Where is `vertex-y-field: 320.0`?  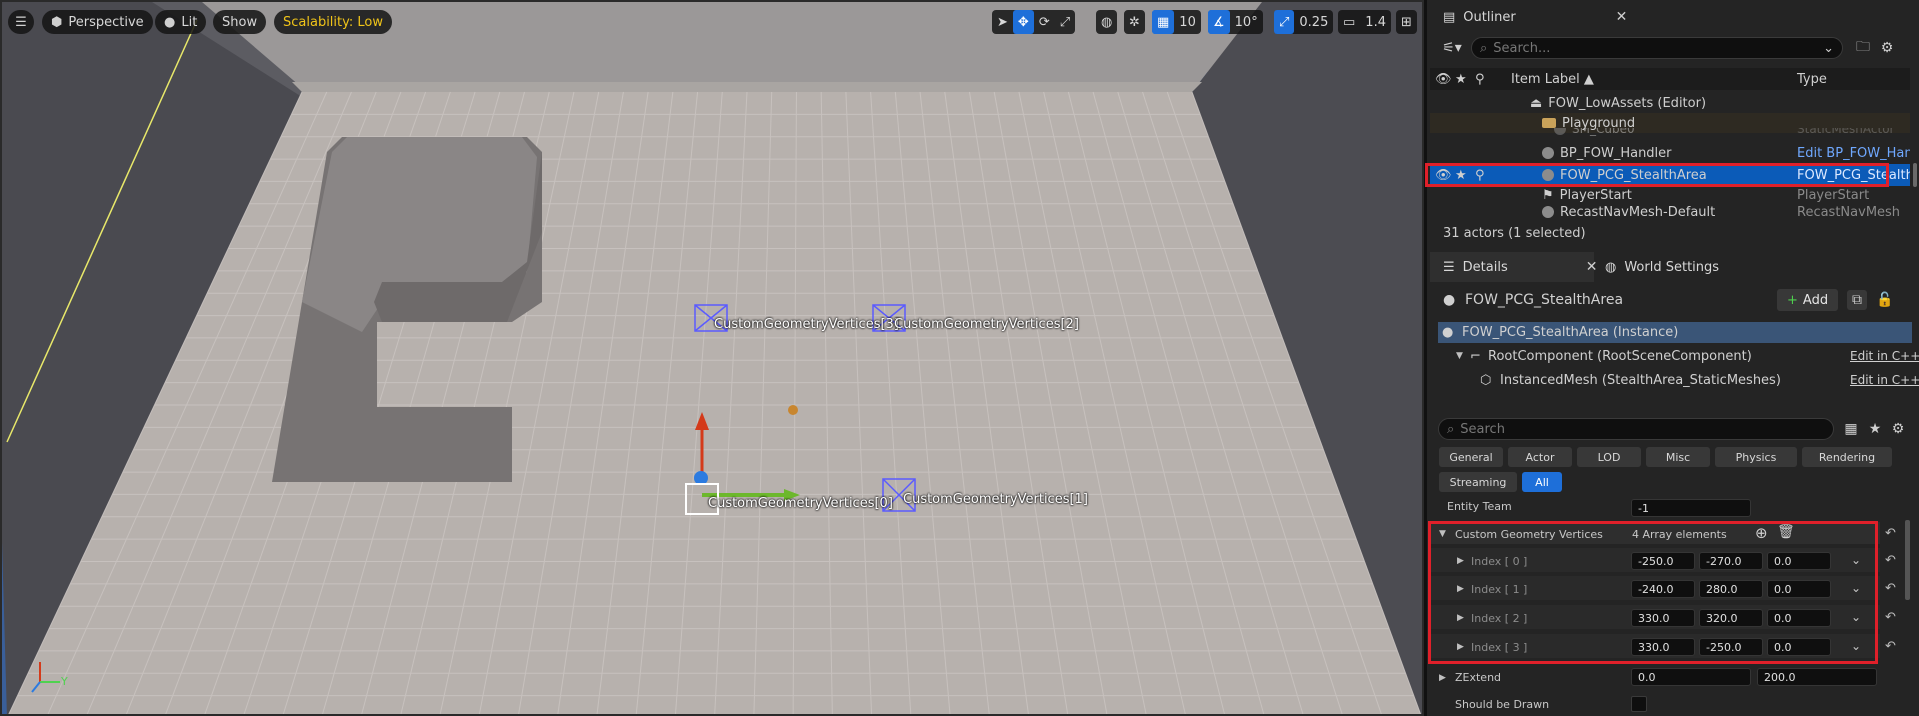 vertex-y-field: 320.0 is located at coordinates (1731, 618).